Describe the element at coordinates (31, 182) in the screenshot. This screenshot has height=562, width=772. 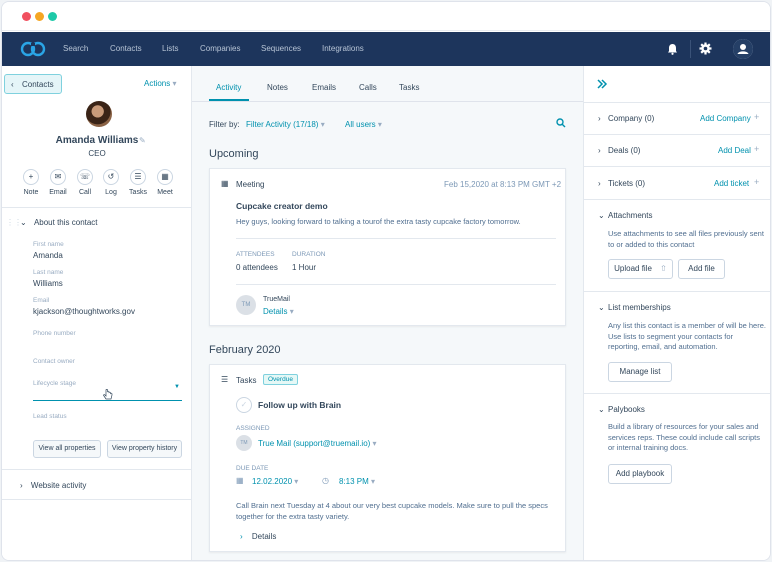
I see `quick-action-note: + Note` at that location.